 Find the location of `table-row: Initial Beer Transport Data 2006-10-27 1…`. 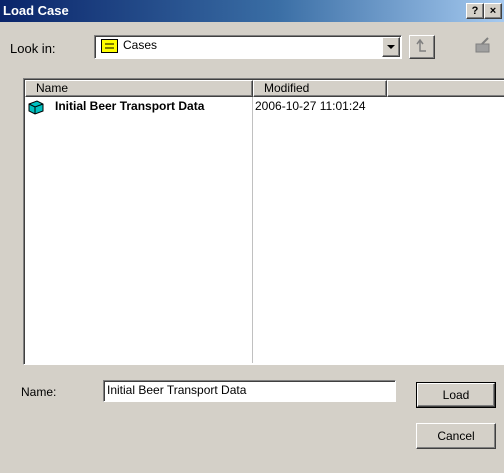

table-row: Initial Beer Transport Data 2006-10-27 1… is located at coordinates (264, 107).